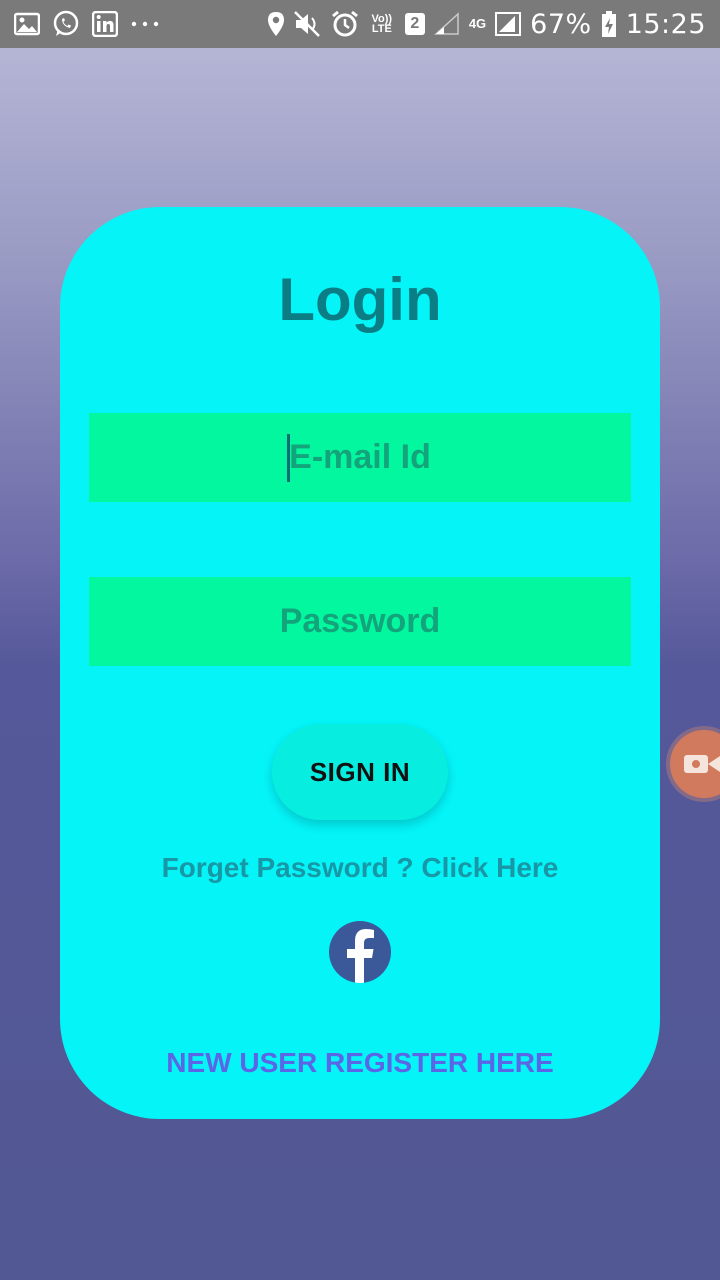  Describe the element at coordinates (87, 24) in the screenshot. I see `status-bar-notifications` at that location.